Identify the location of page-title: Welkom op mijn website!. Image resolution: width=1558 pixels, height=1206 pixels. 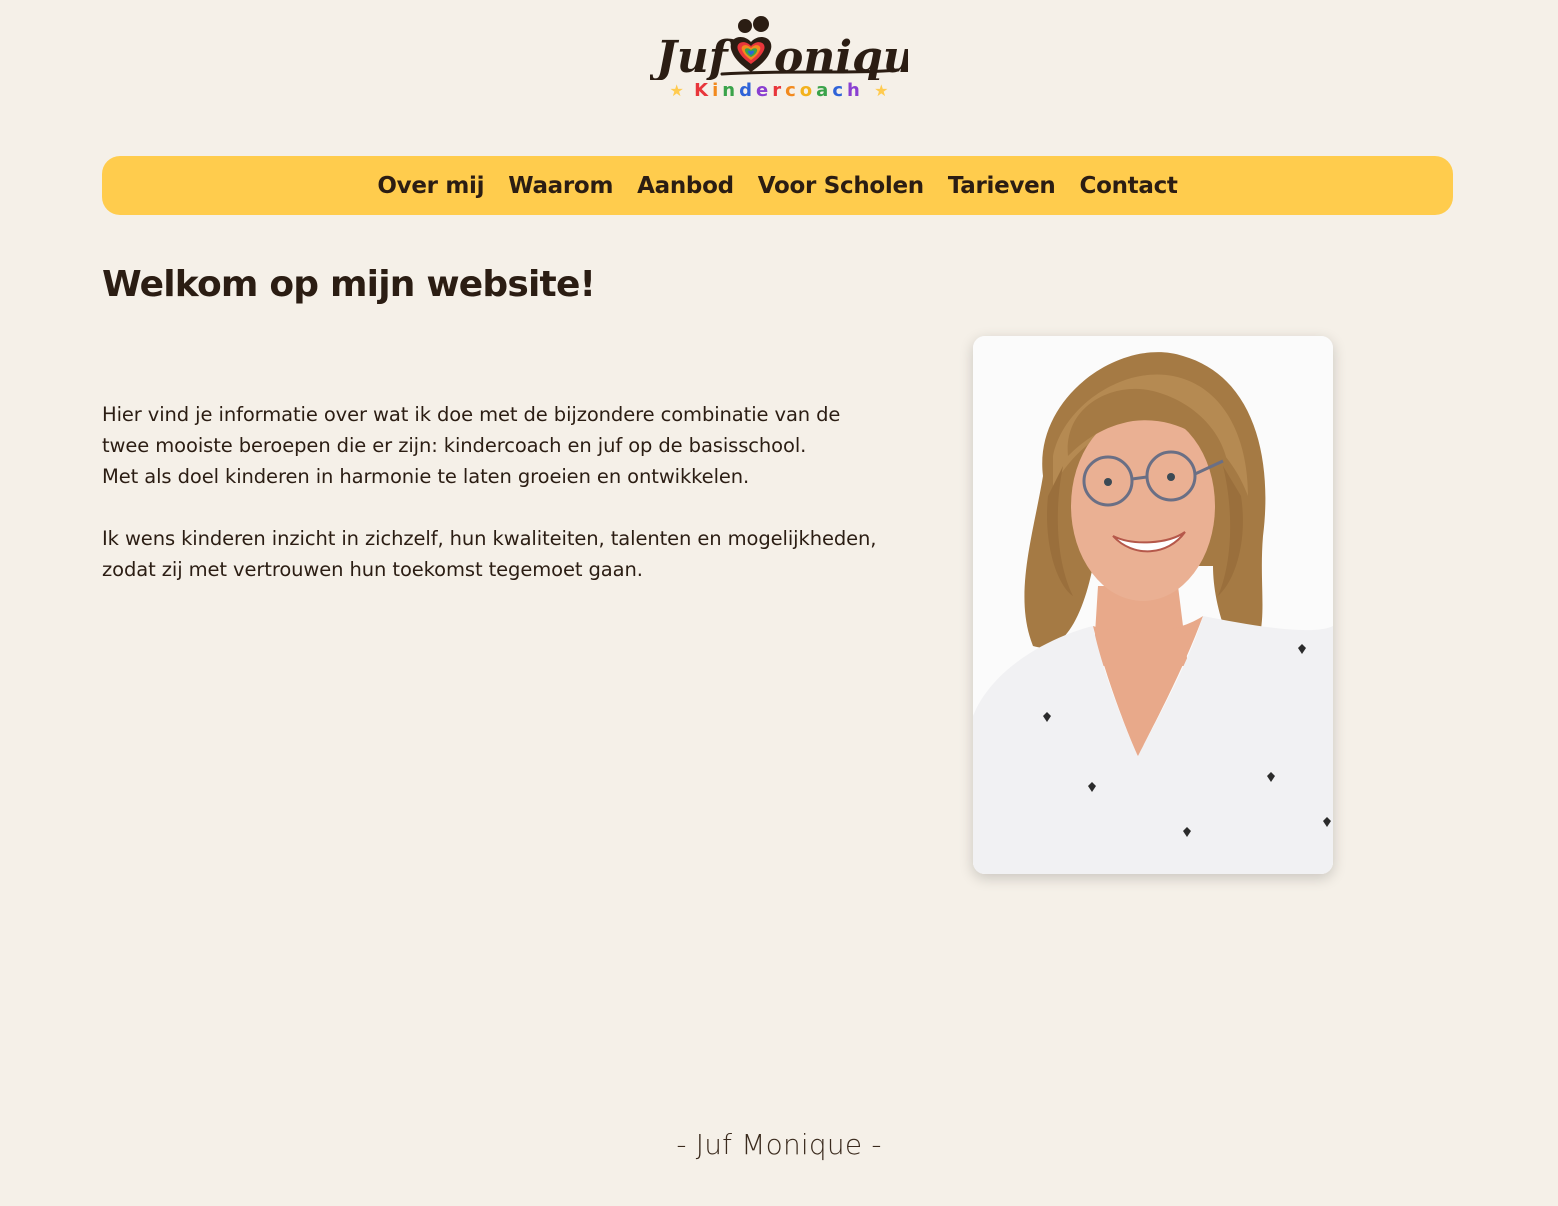
(349, 284).